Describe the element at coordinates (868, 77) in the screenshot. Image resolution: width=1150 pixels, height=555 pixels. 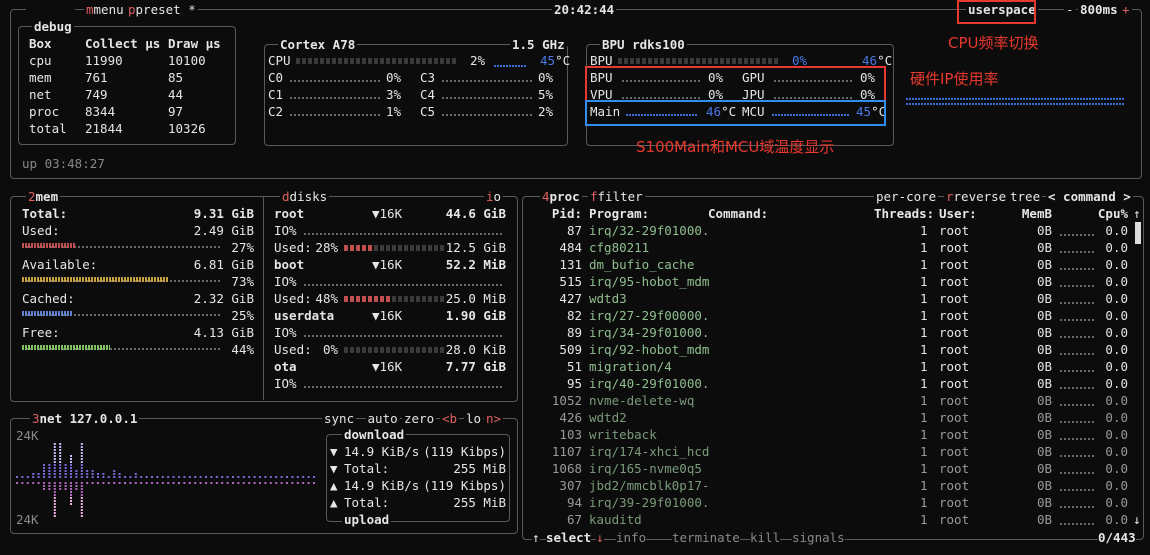
I see `ip-pct: 0%` at that location.